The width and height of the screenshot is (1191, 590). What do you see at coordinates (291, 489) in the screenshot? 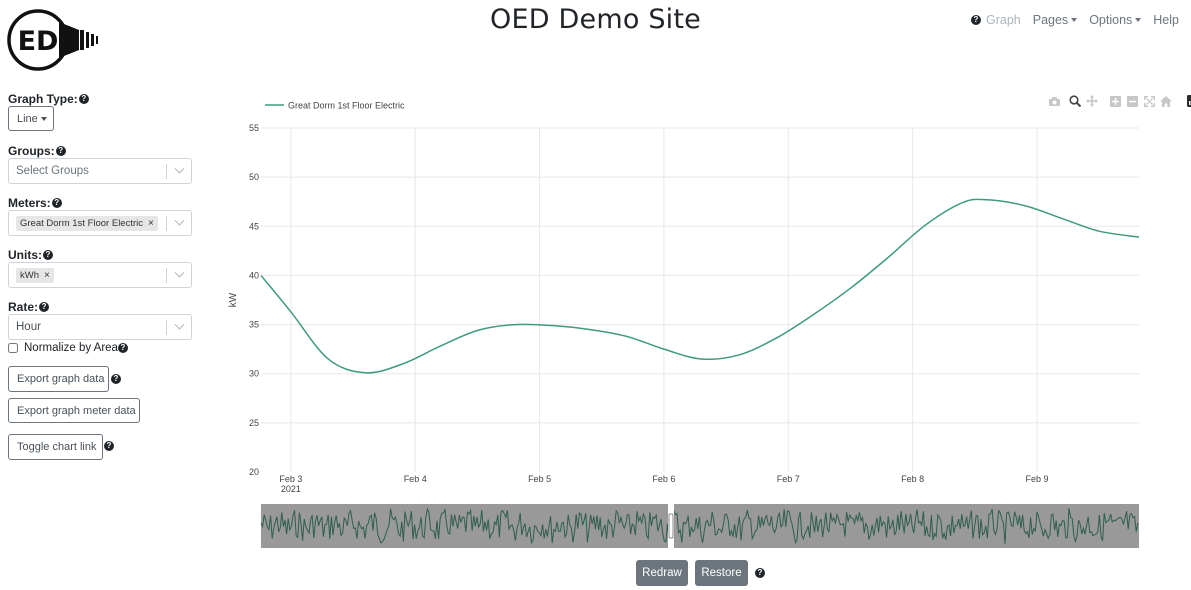
I see `x-year-label: 2021` at bounding box center [291, 489].